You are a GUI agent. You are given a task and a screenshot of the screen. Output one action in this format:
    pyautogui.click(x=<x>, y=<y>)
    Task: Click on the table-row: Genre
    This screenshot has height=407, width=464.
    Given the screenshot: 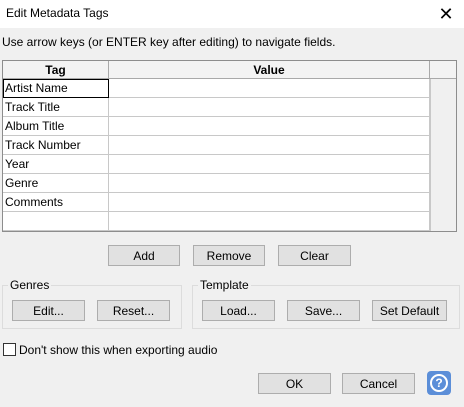 What is the action you would take?
    pyautogui.click(x=216, y=183)
    